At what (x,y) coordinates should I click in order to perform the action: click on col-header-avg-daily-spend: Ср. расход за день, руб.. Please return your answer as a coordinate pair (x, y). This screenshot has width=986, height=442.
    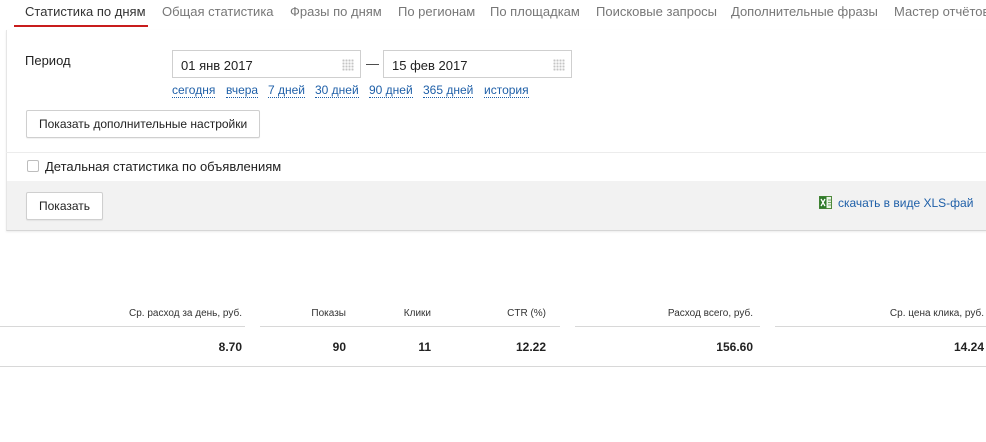
    Looking at the image, I should click on (185, 313).